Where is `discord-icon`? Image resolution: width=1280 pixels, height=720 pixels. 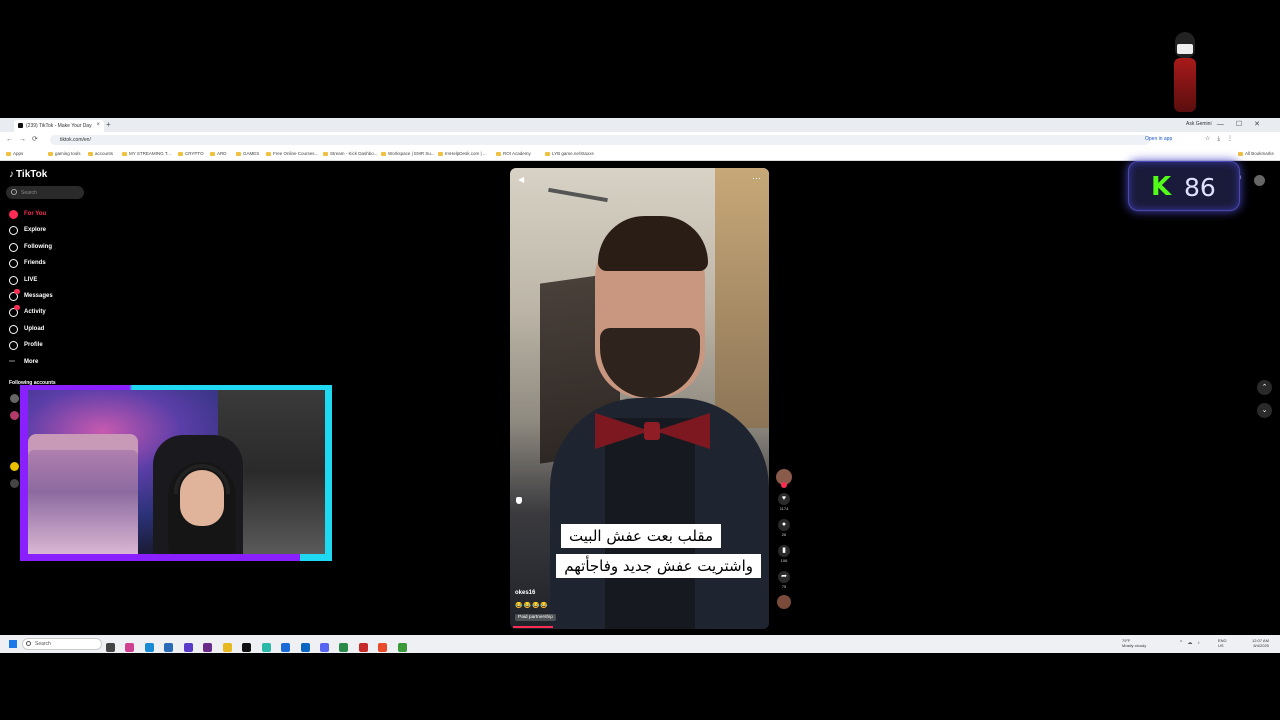 discord-icon is located at coordinates (324, 647).